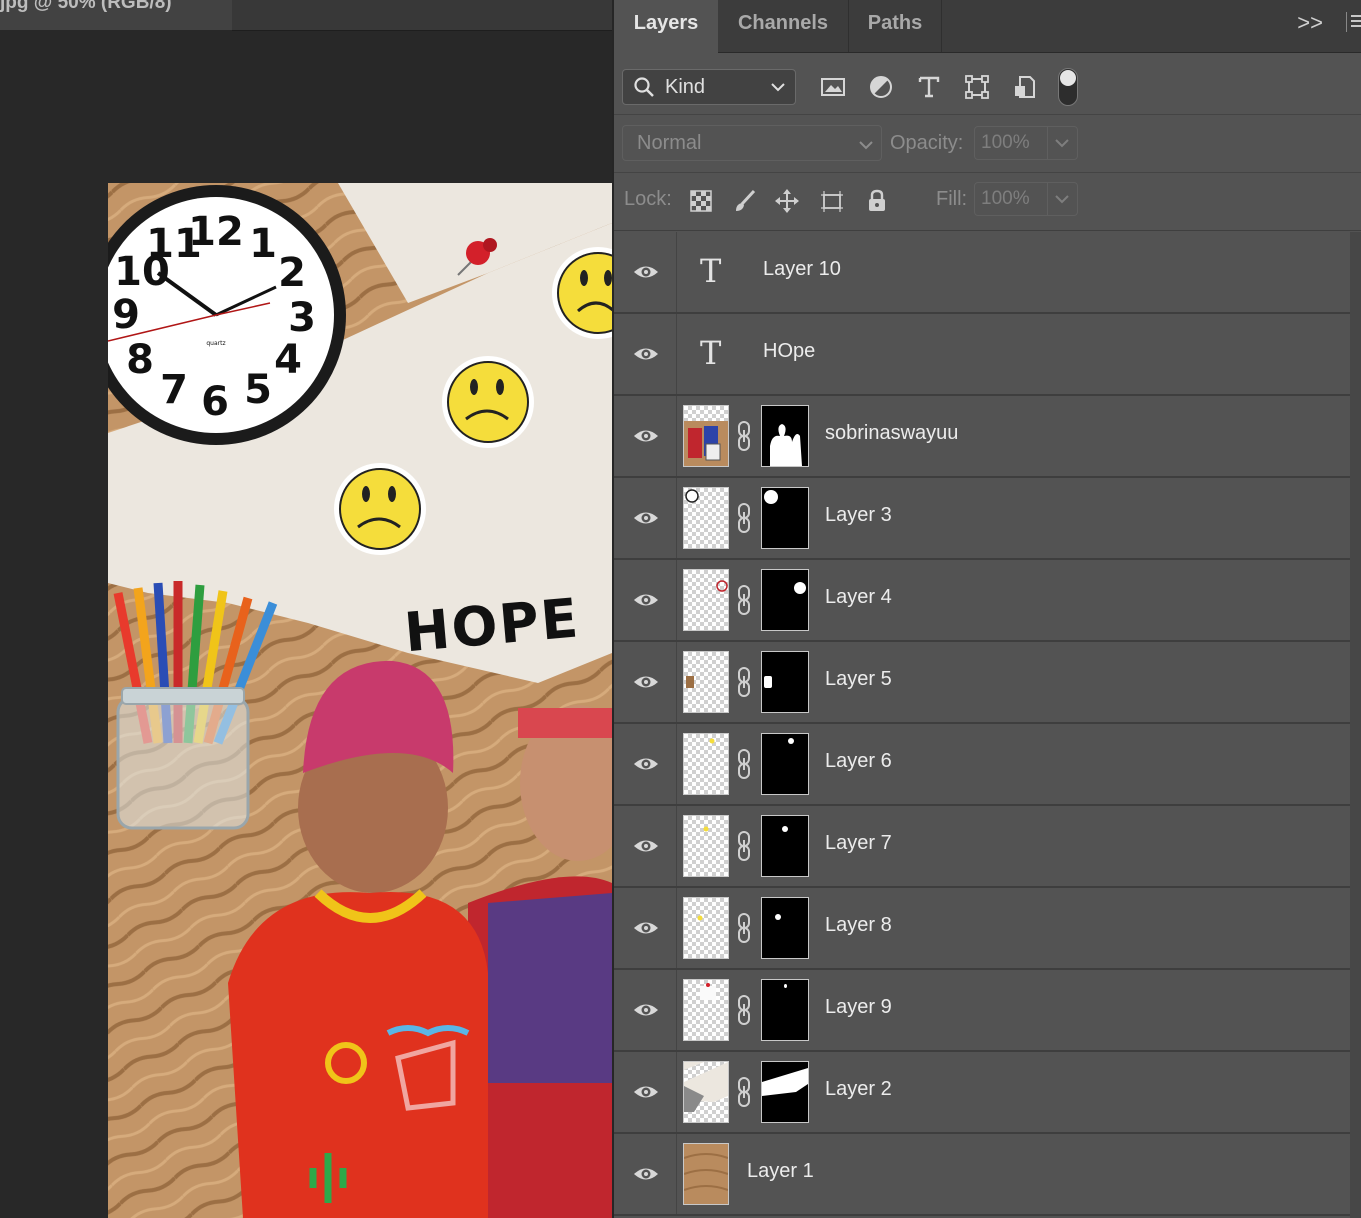  I want to click on layer-name: Layer 5, so click(858, 679).